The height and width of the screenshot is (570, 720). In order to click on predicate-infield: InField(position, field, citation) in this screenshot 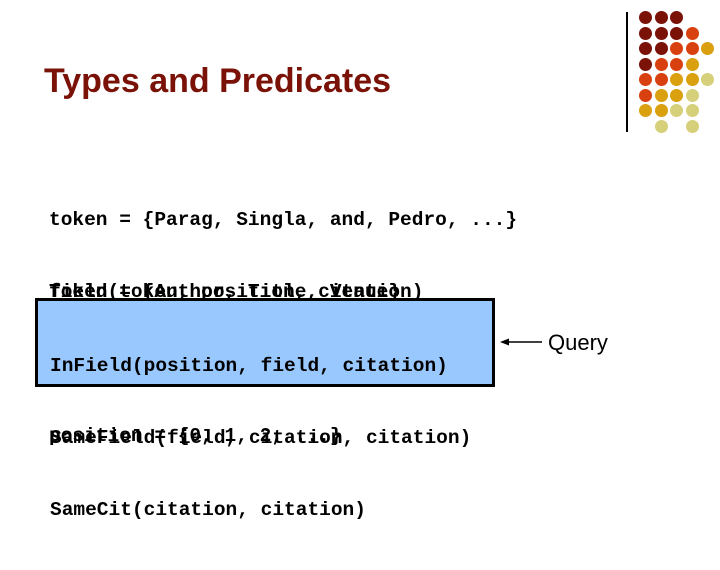, I will do `click(249, 366)`.